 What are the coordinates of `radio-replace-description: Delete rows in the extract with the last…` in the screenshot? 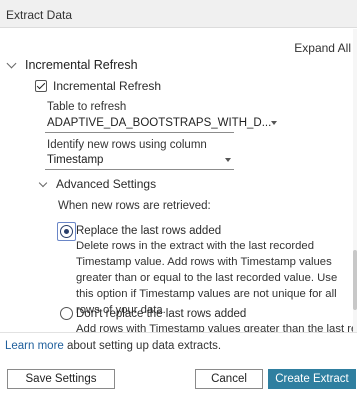 It's located at (207, 278).